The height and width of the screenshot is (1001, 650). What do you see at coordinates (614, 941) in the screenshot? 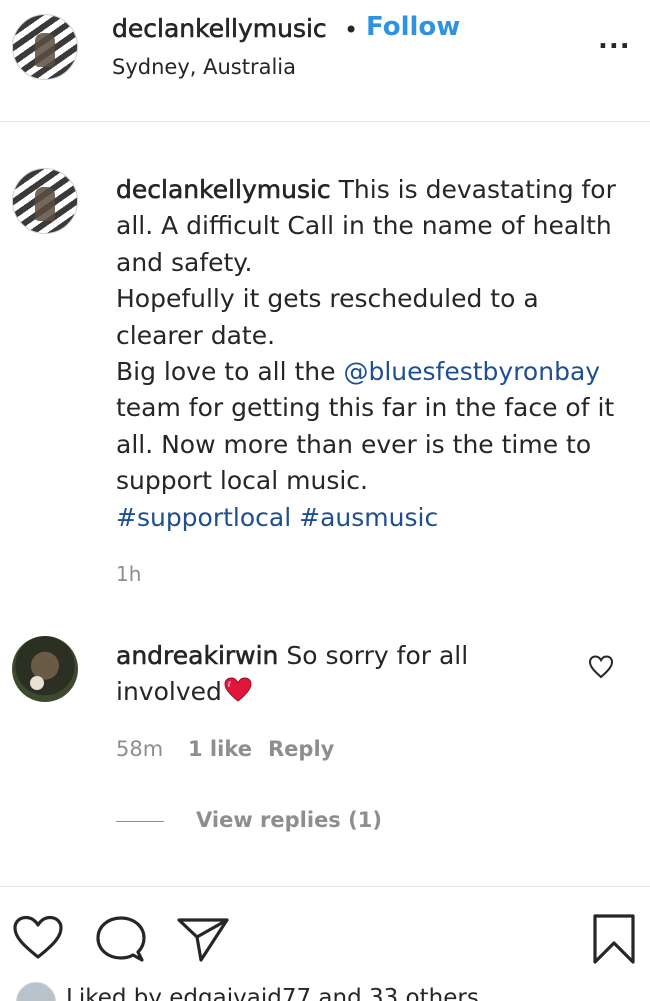
I see `bookmark-icon` at bounding box center [614, 941].